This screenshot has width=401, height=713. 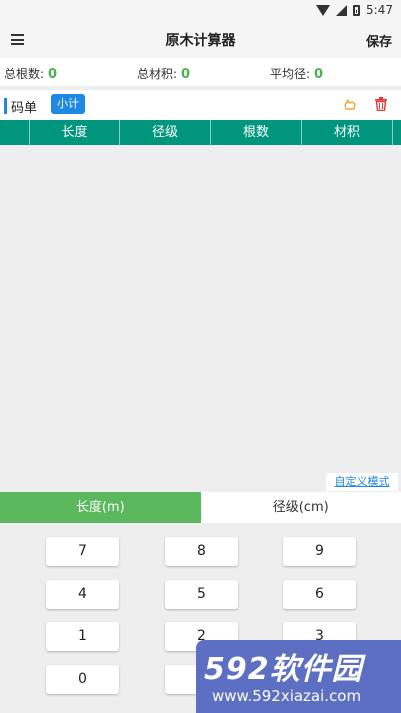 I want to click on page-title: 原木计算器, so click(x=200, y=41).